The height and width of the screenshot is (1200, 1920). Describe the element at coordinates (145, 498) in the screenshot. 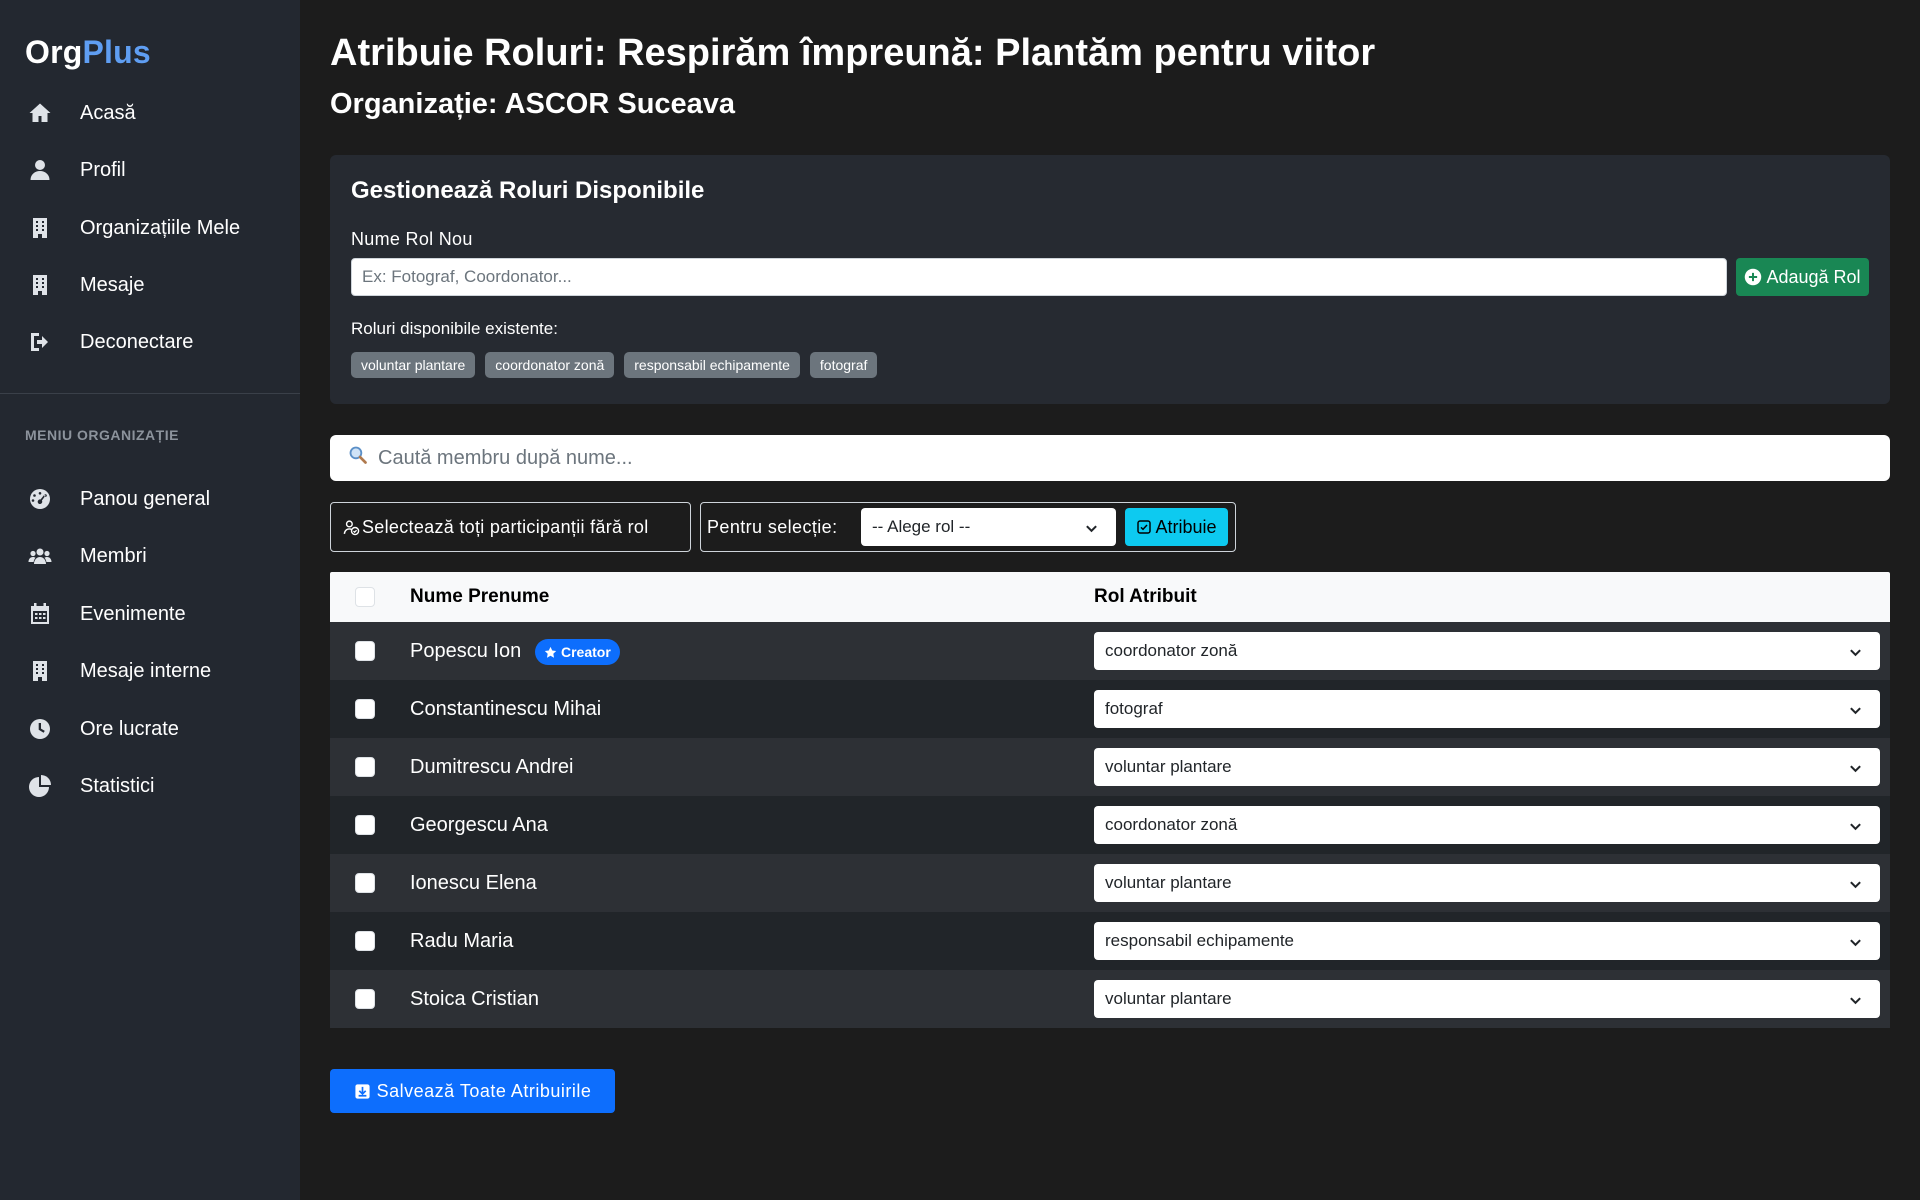

I see `sidebar-item-label: Panou general` at that location.